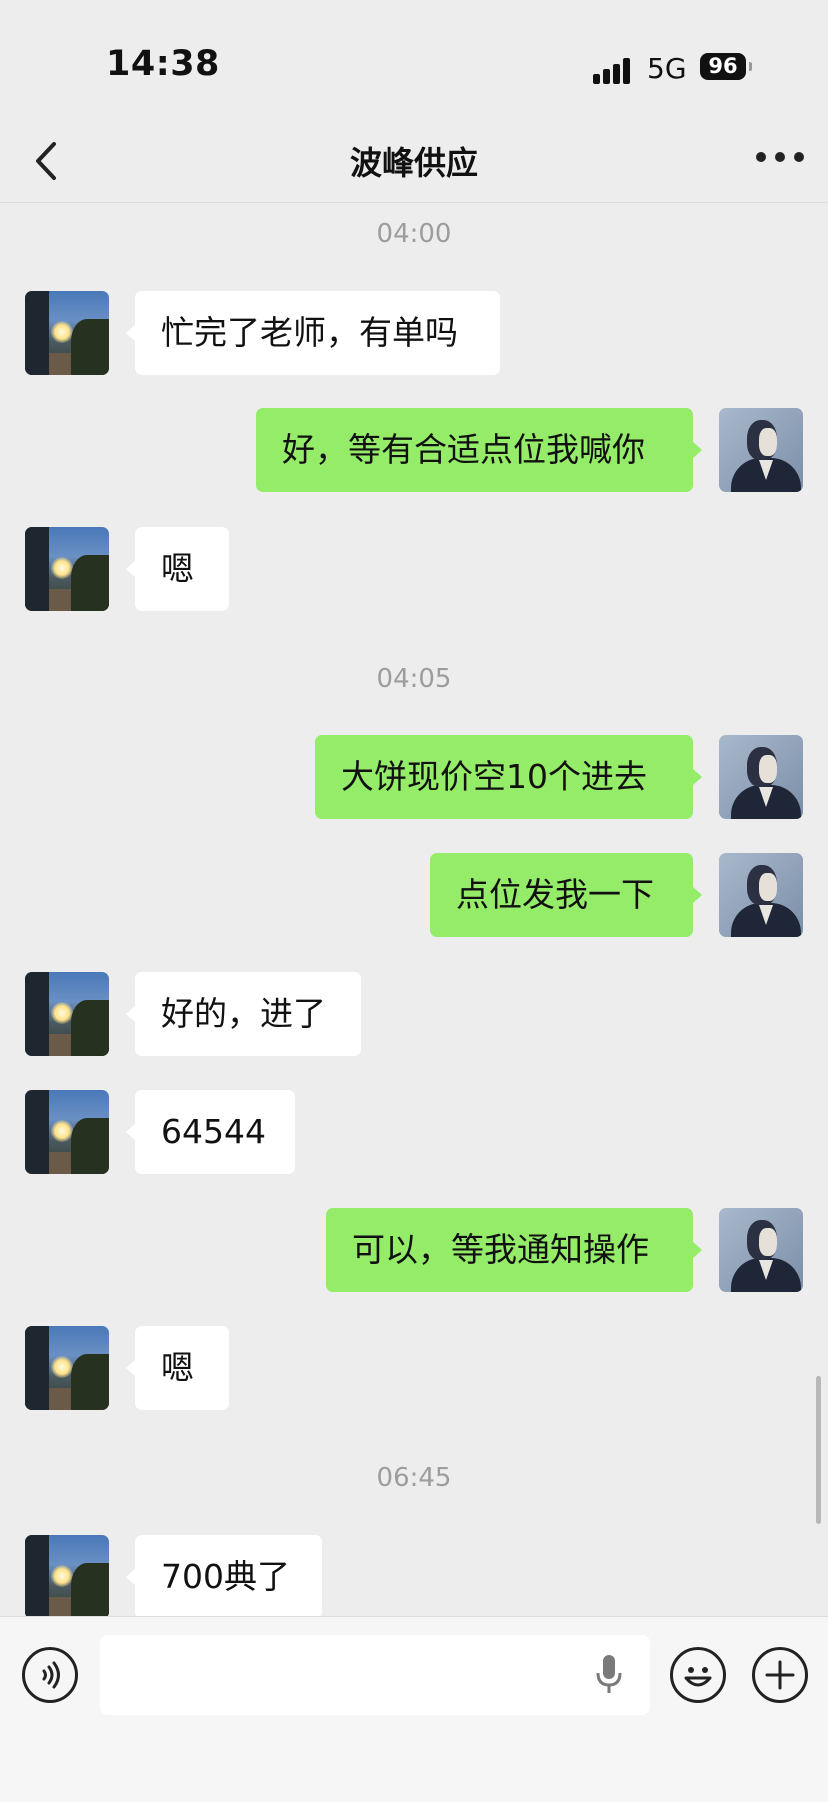 This screenshot has width=828, height=1802. What do you see at coordinates (723, 66) in the screenshot?
I see `battery-icon: 96` at bounding box center [723, 66].